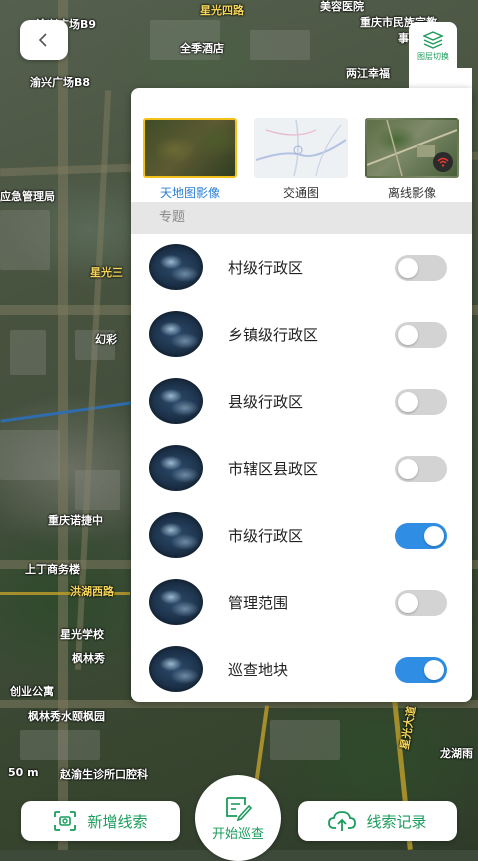 The image size is (478, 861). I want to click on map-label: 上丁商务楼, so click(52, 569).